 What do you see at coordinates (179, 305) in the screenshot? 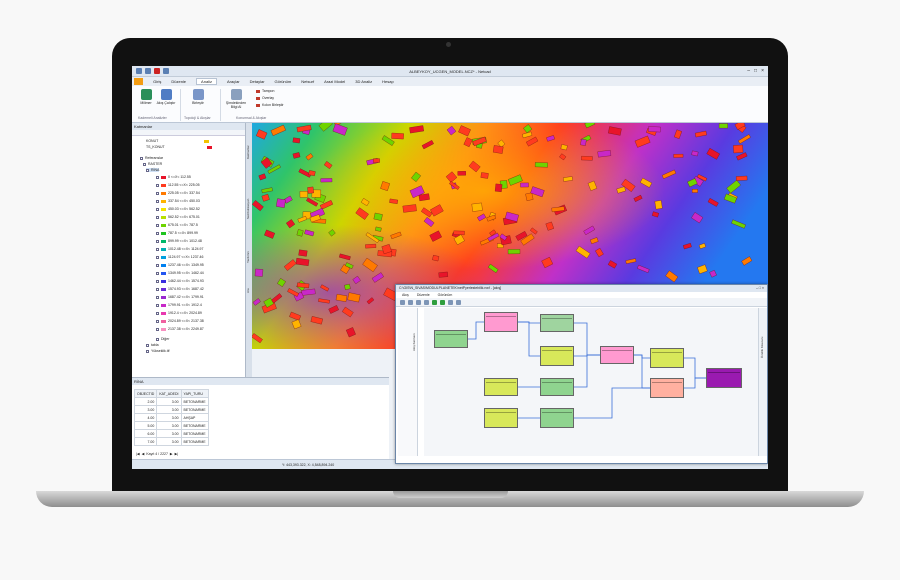
I see `range-item: 1799.91 <=X< 1912.4` at bounding box center [179, 305].